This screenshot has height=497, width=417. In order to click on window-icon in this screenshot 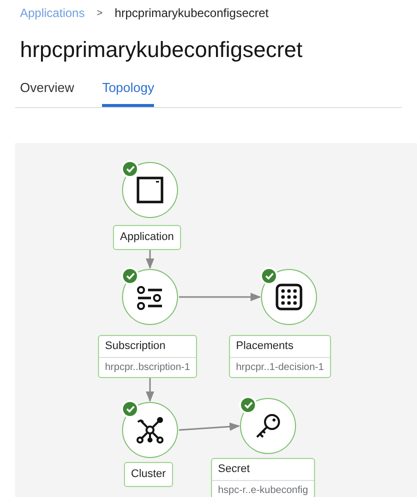, I will do `click(150, 190)`.